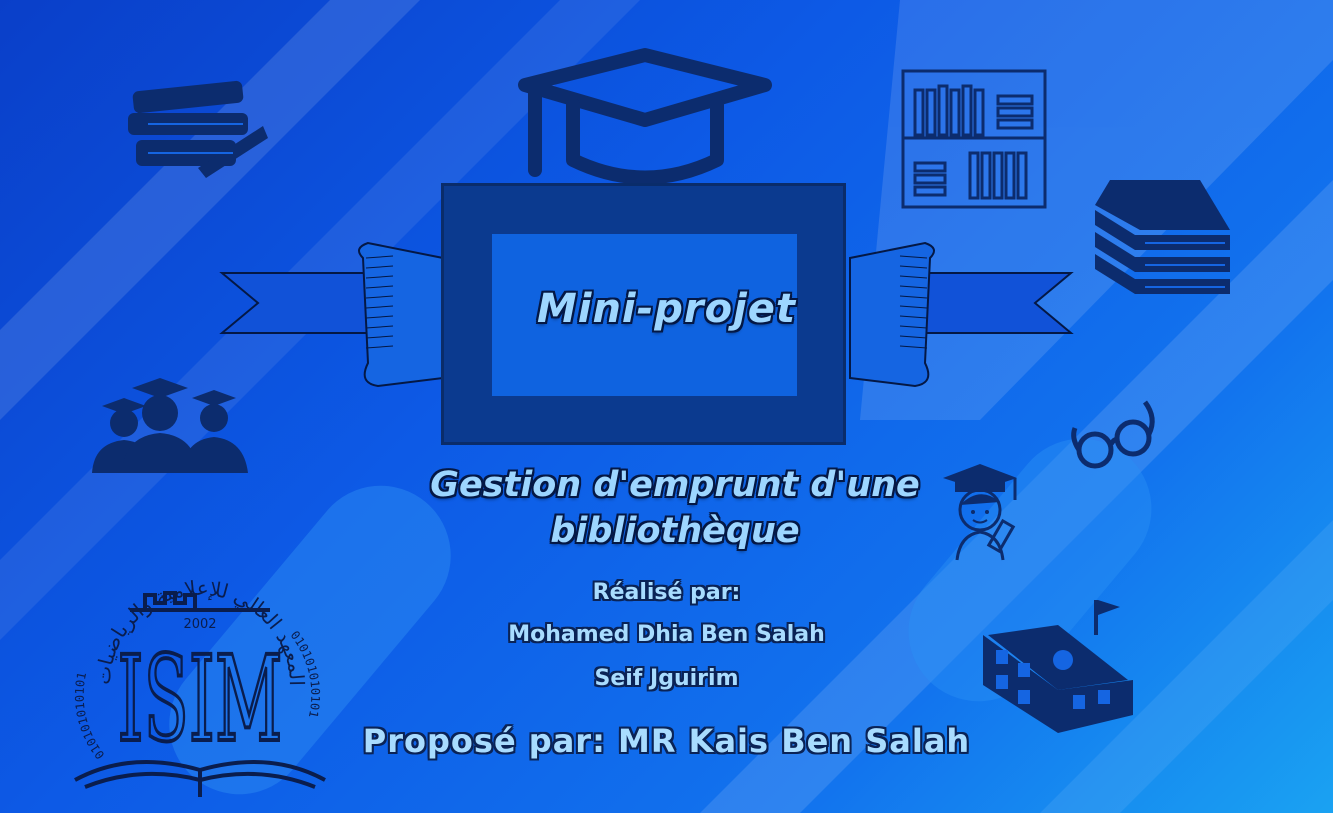  Describe the element at coordinates (645, 116) in the screenshot. I see `graduation-cap-icon` at that location.